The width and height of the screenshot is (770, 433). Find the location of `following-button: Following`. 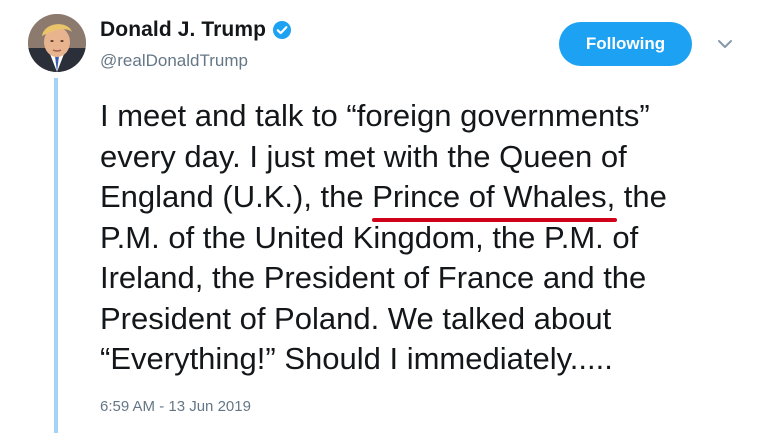

following-button: Following is located at coordinates (625, 44).